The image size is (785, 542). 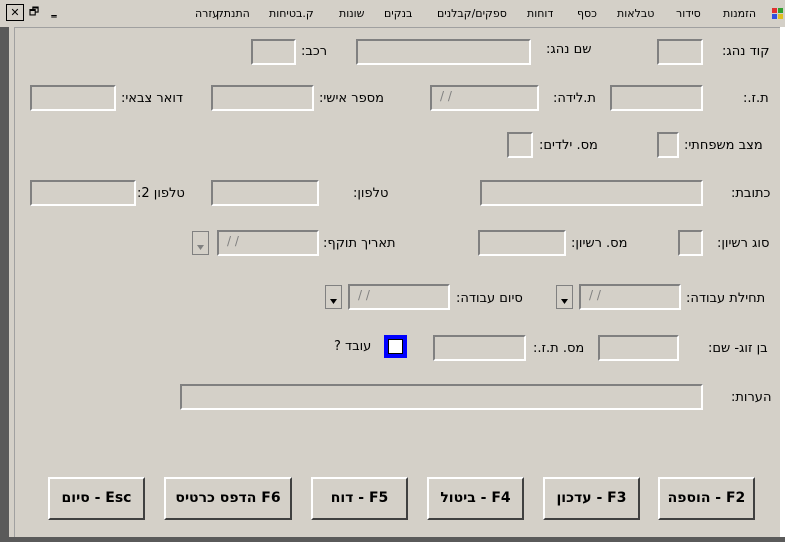 I want to click on start-work-field: / /, so click(x=630, y=297).